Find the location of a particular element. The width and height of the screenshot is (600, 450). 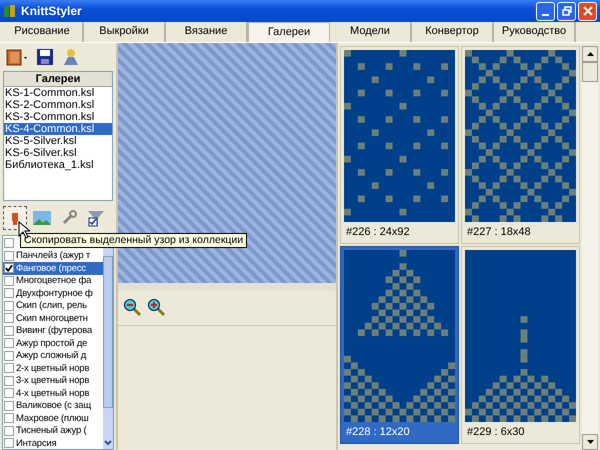

gallery-file-item: KS-3-Common.ksl is located at coordinates (58, 117).